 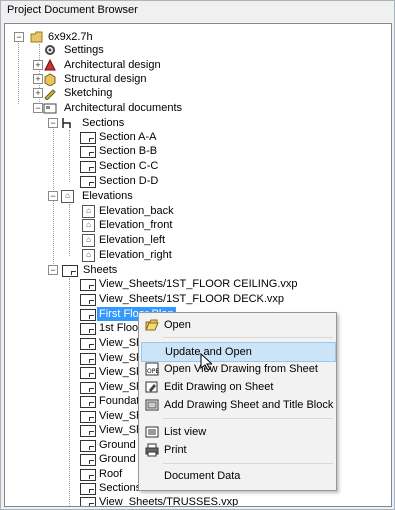 What do you see at coordinates (237, 405) in the screenshot?
I see `menu-item-add-drawing-sheet: Add Drawing Sheet and Title Block` at bounding box center [237, 405].